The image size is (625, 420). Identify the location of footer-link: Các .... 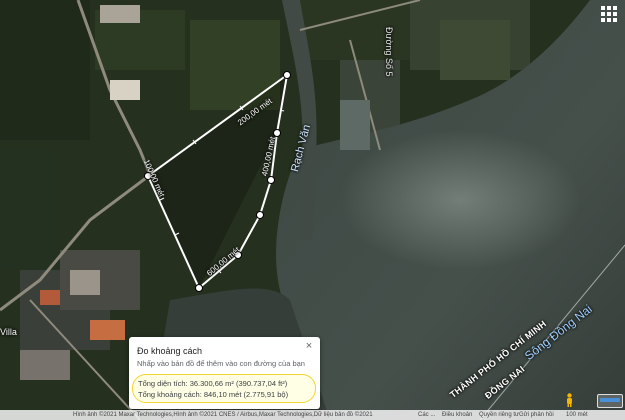
(426, 415).